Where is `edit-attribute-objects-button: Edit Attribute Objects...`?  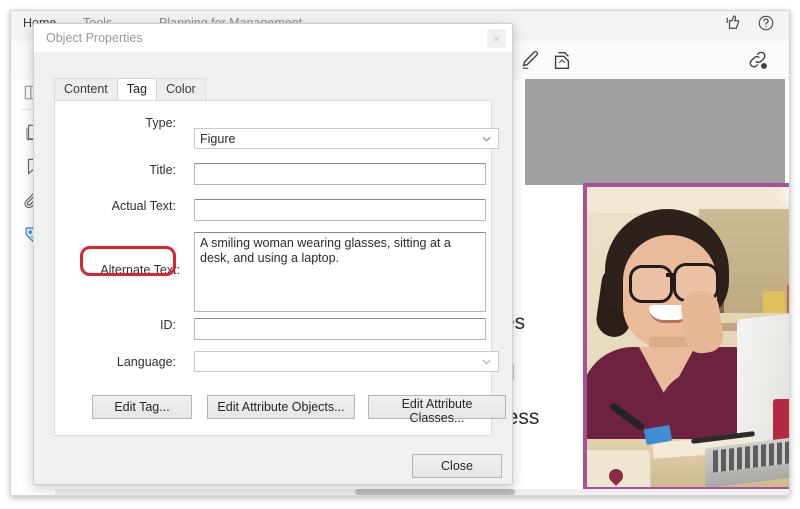
edit-attribute-objects-button: Edit Attribute Objects... is located at coordinates (281, 407).